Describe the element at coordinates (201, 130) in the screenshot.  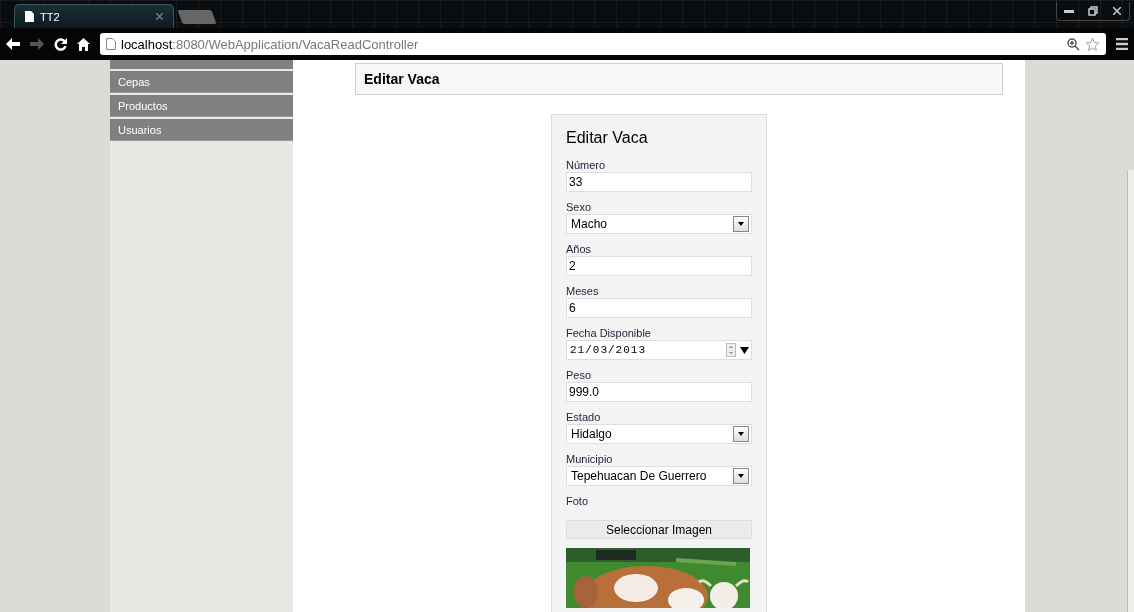
I see `sidebar-item: Usuarios` at that location.